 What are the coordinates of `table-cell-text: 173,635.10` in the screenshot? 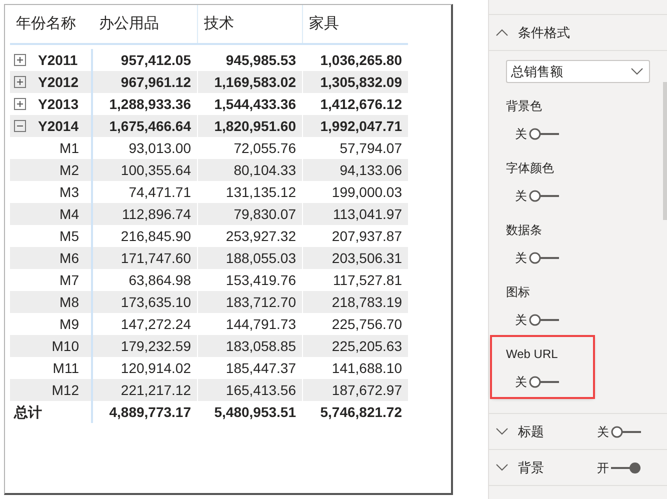 It's located at (155, 302).